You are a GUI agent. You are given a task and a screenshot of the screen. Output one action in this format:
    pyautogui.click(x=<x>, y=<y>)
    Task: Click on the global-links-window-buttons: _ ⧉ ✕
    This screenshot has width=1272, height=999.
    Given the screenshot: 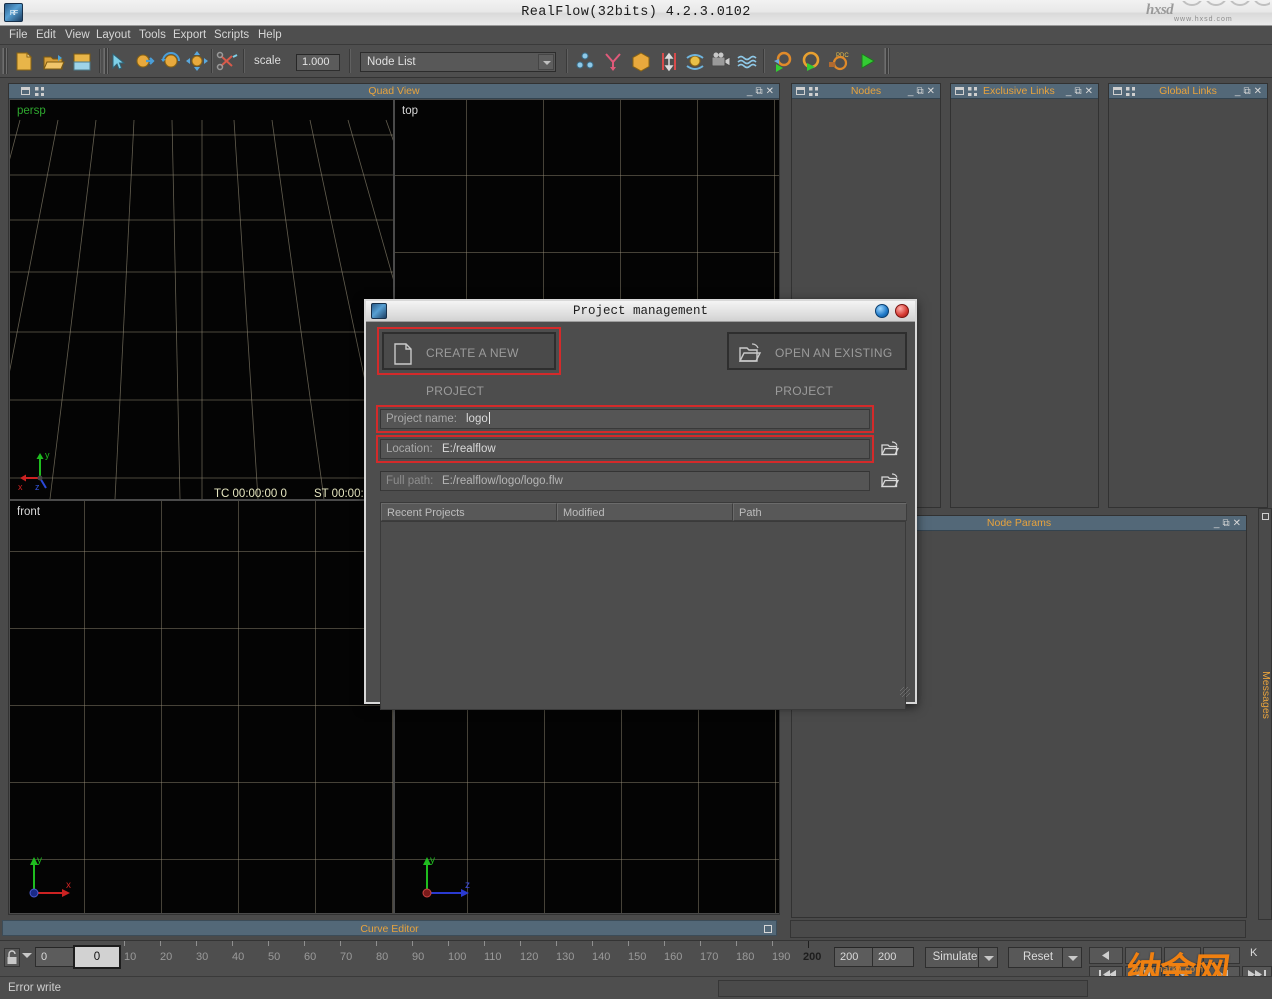 What is the action you would take?
    pyautogui.click(x=1249, y=91)
    